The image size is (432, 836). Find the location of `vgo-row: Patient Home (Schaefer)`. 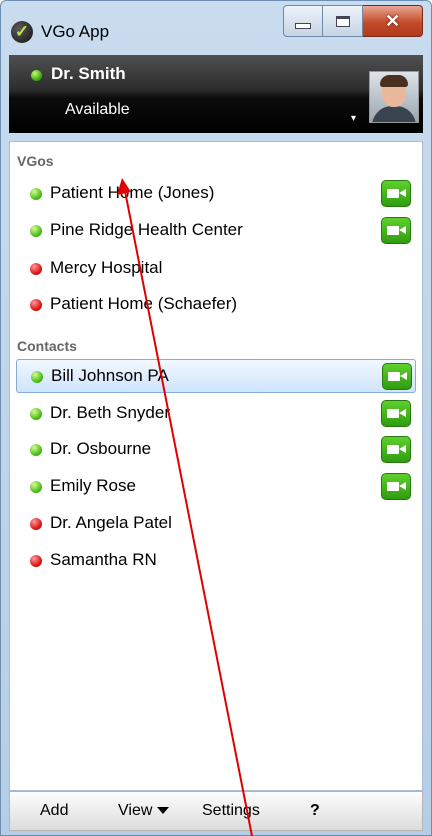

vgo-row: Patient Home (Schaefer) is located at coordinates (216, 305).